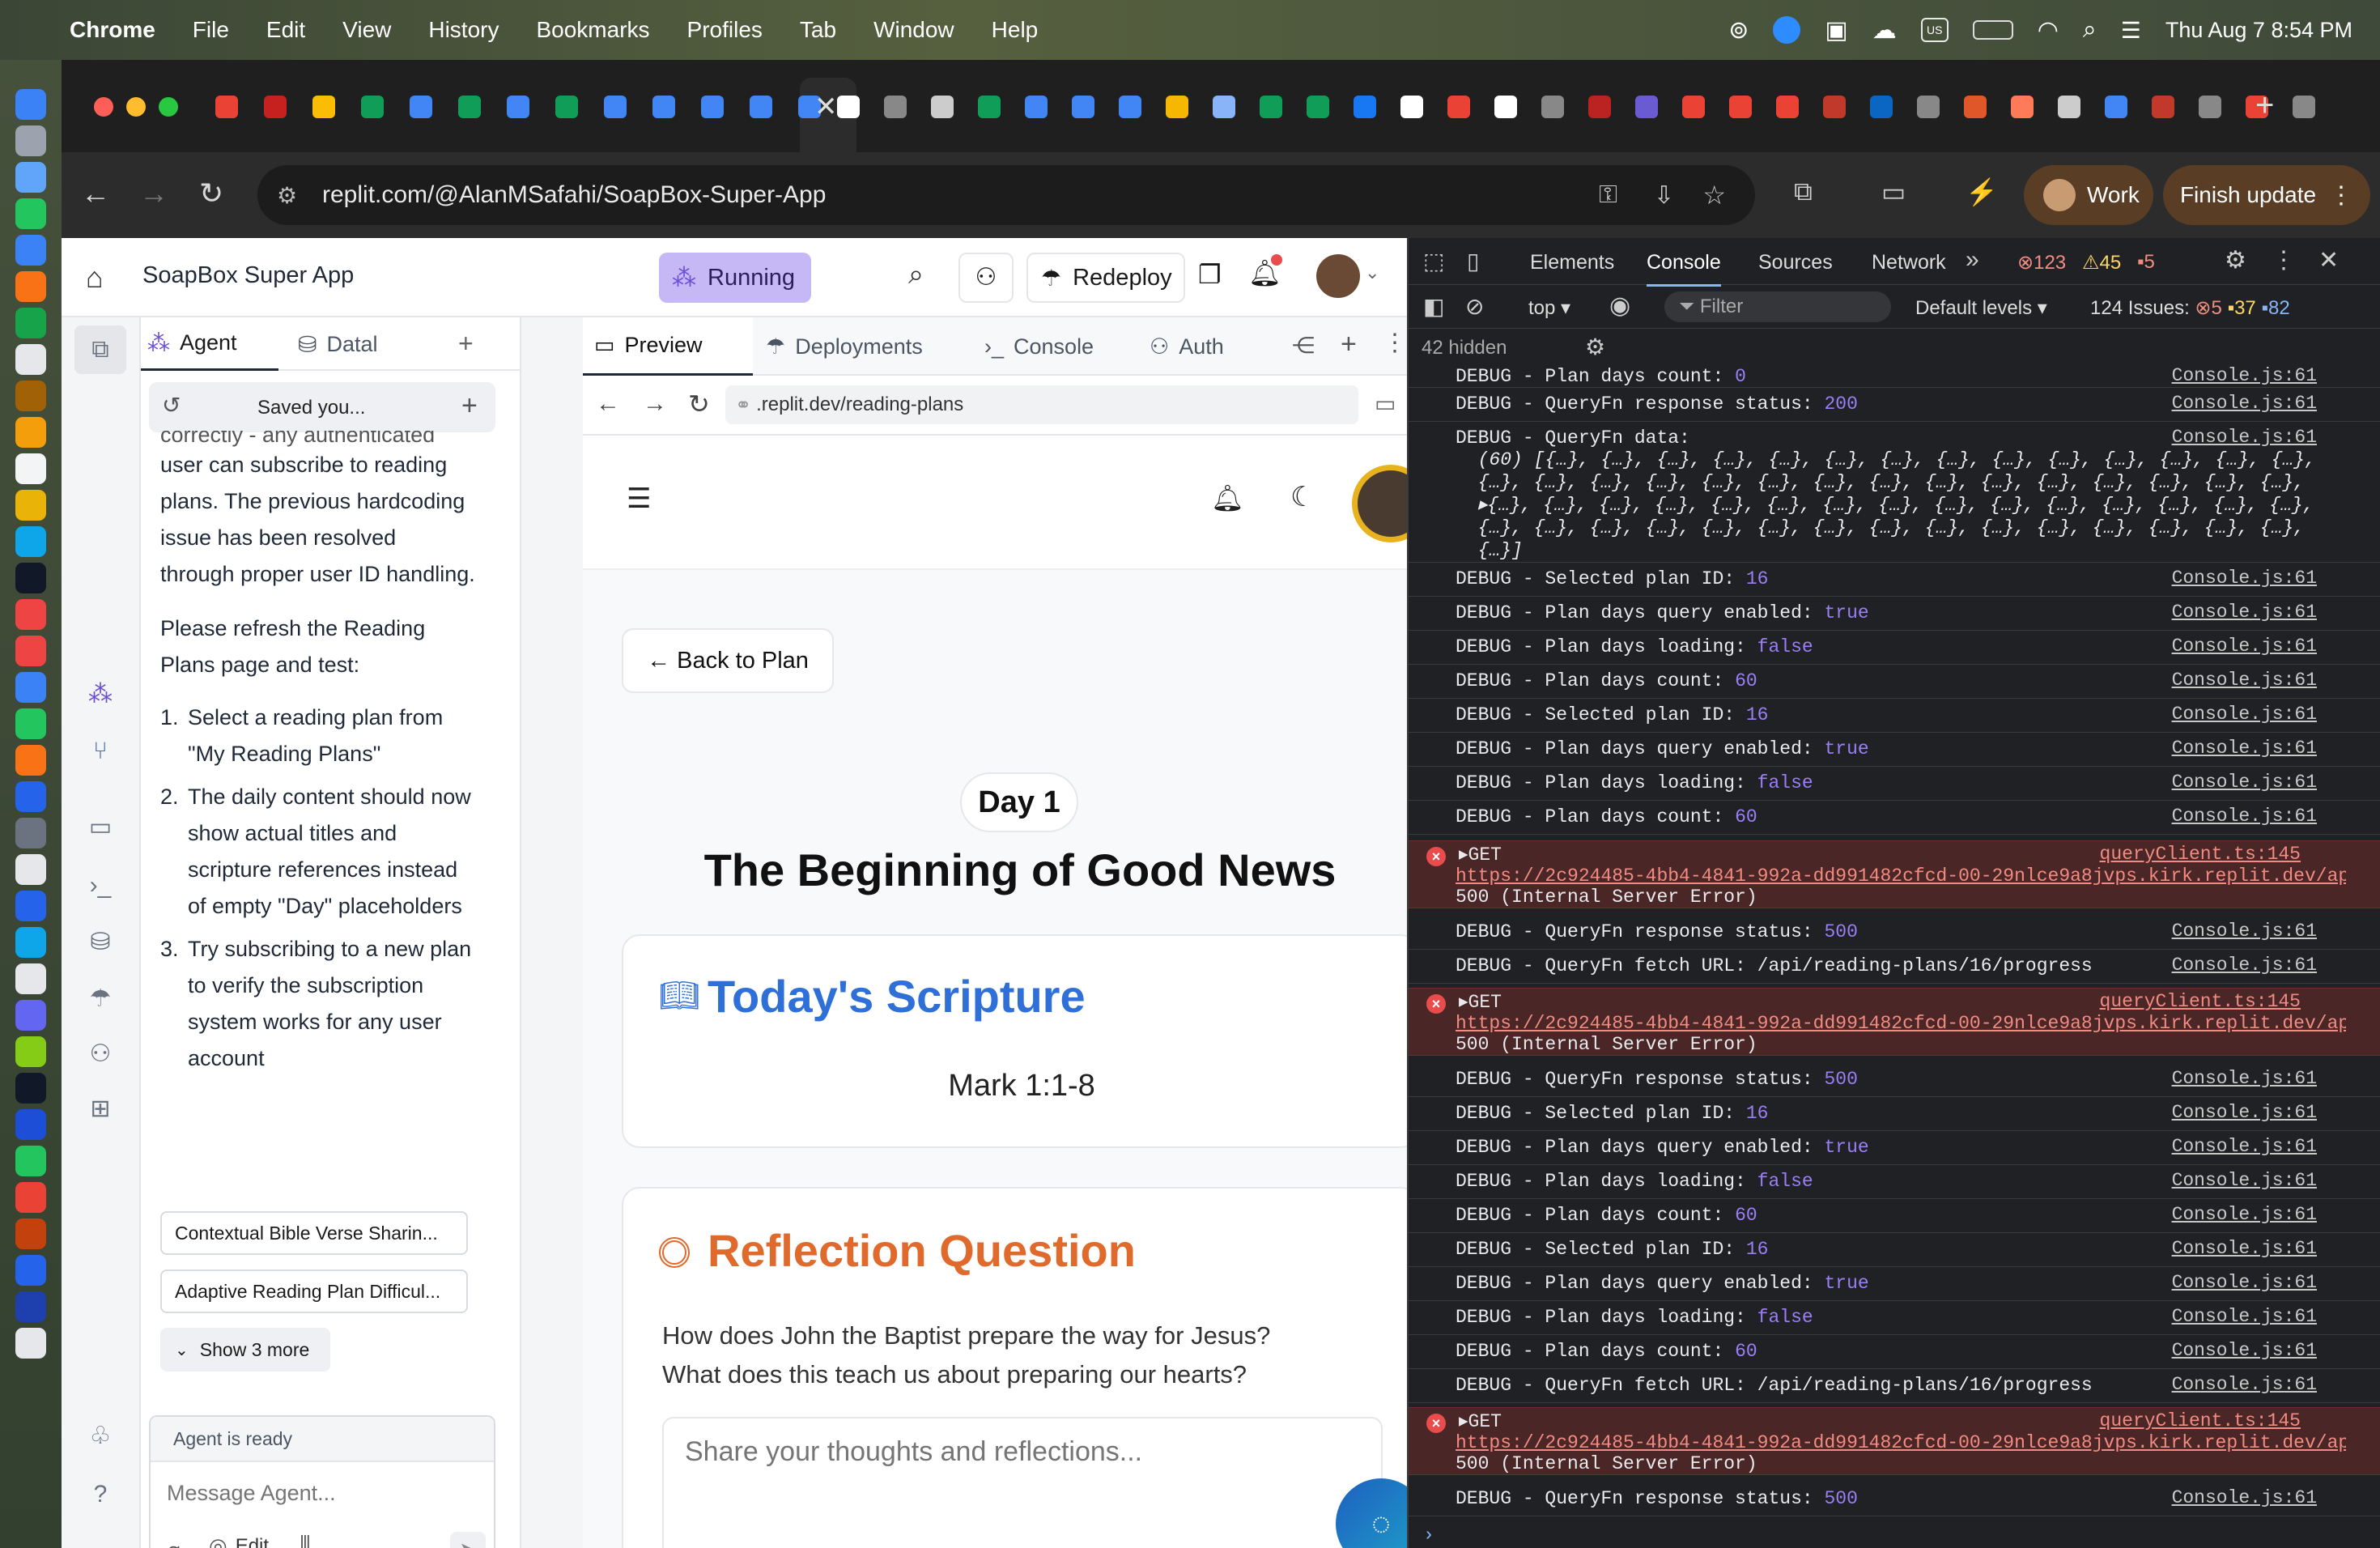  What do you see at coordinates (826, 107) in the screenshot?
I see `close-tab-icon: ✕` at bounding box center [826, 107].